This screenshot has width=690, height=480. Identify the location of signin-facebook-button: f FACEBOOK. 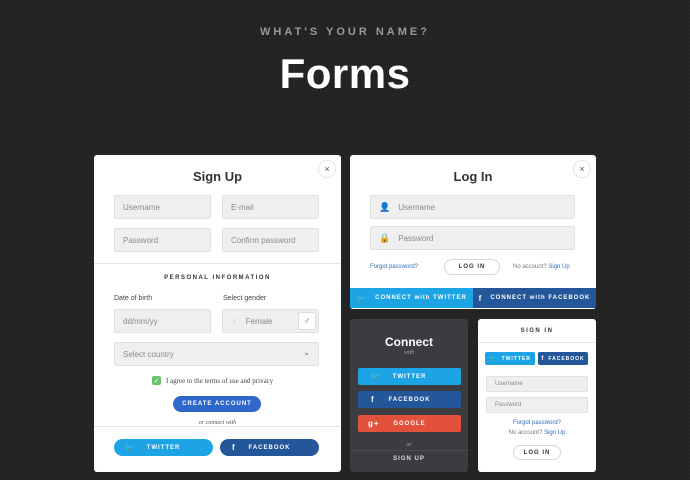
(563, 358).